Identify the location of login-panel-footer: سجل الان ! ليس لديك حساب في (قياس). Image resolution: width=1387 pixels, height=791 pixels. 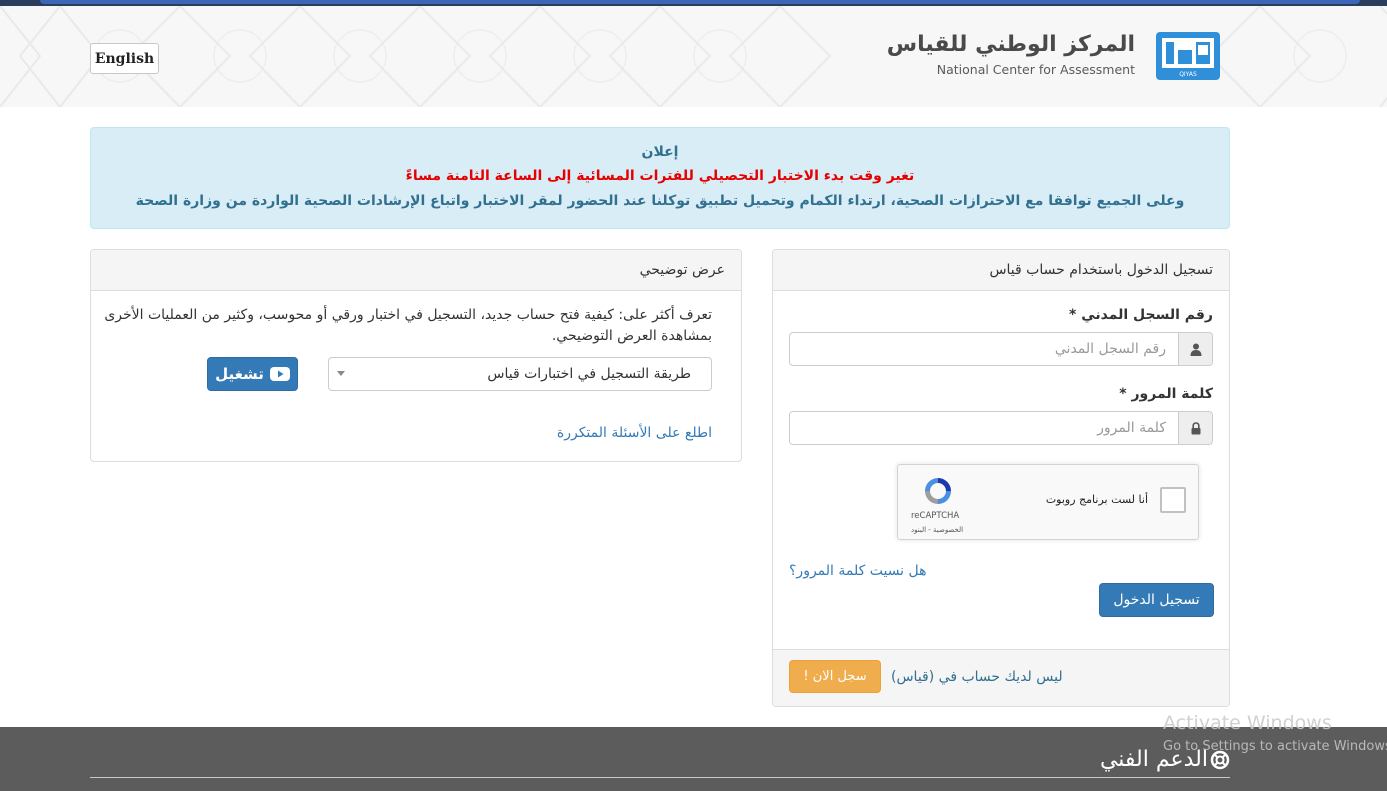
(1001, 677).